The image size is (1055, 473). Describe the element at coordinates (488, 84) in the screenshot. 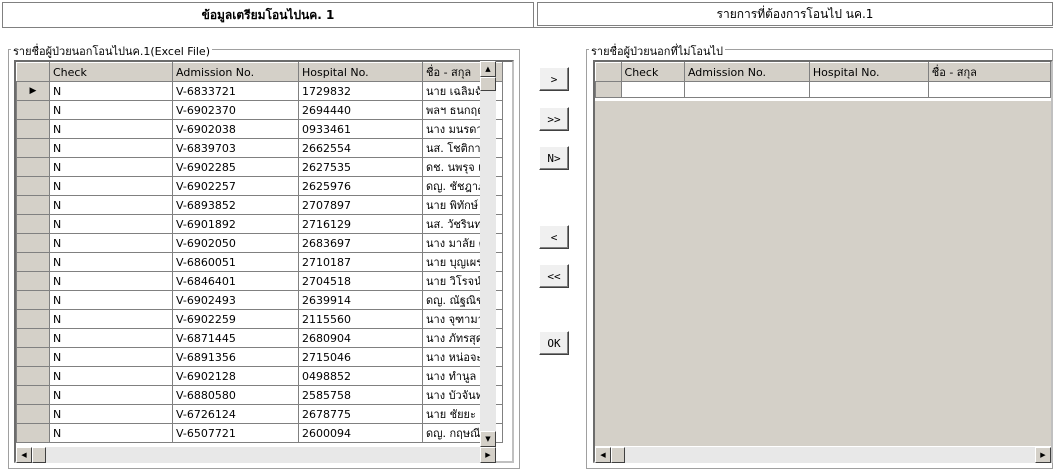

I see `left-vscroll-thumb` at that location.